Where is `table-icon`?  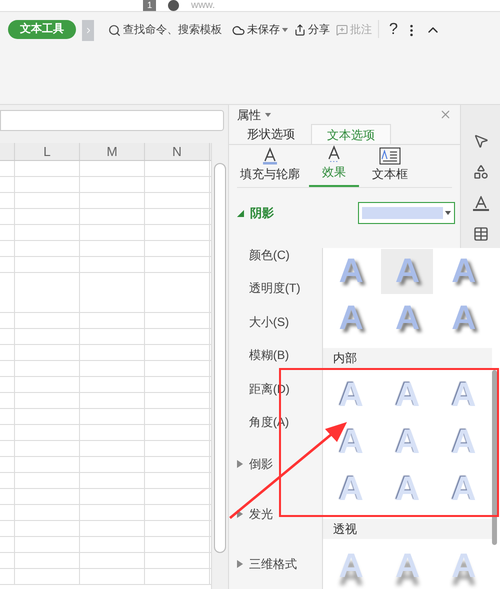
table-icon is located at coordinates (480, 234).